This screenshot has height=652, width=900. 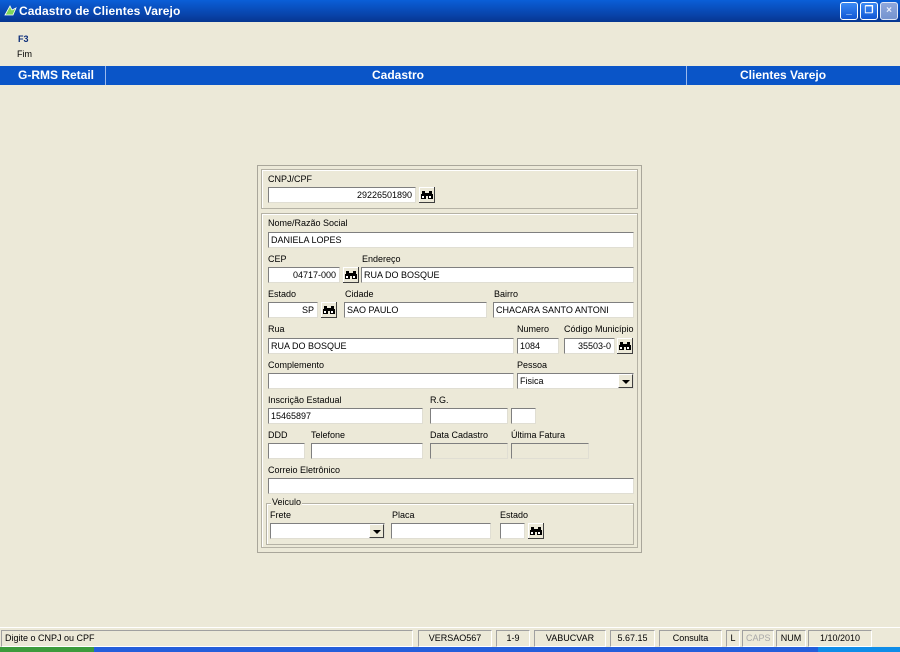 What do you see at coordinates (690, 638) in the screenshot?
I see `status-mode: Consulta` at bounding box center [690, 638].